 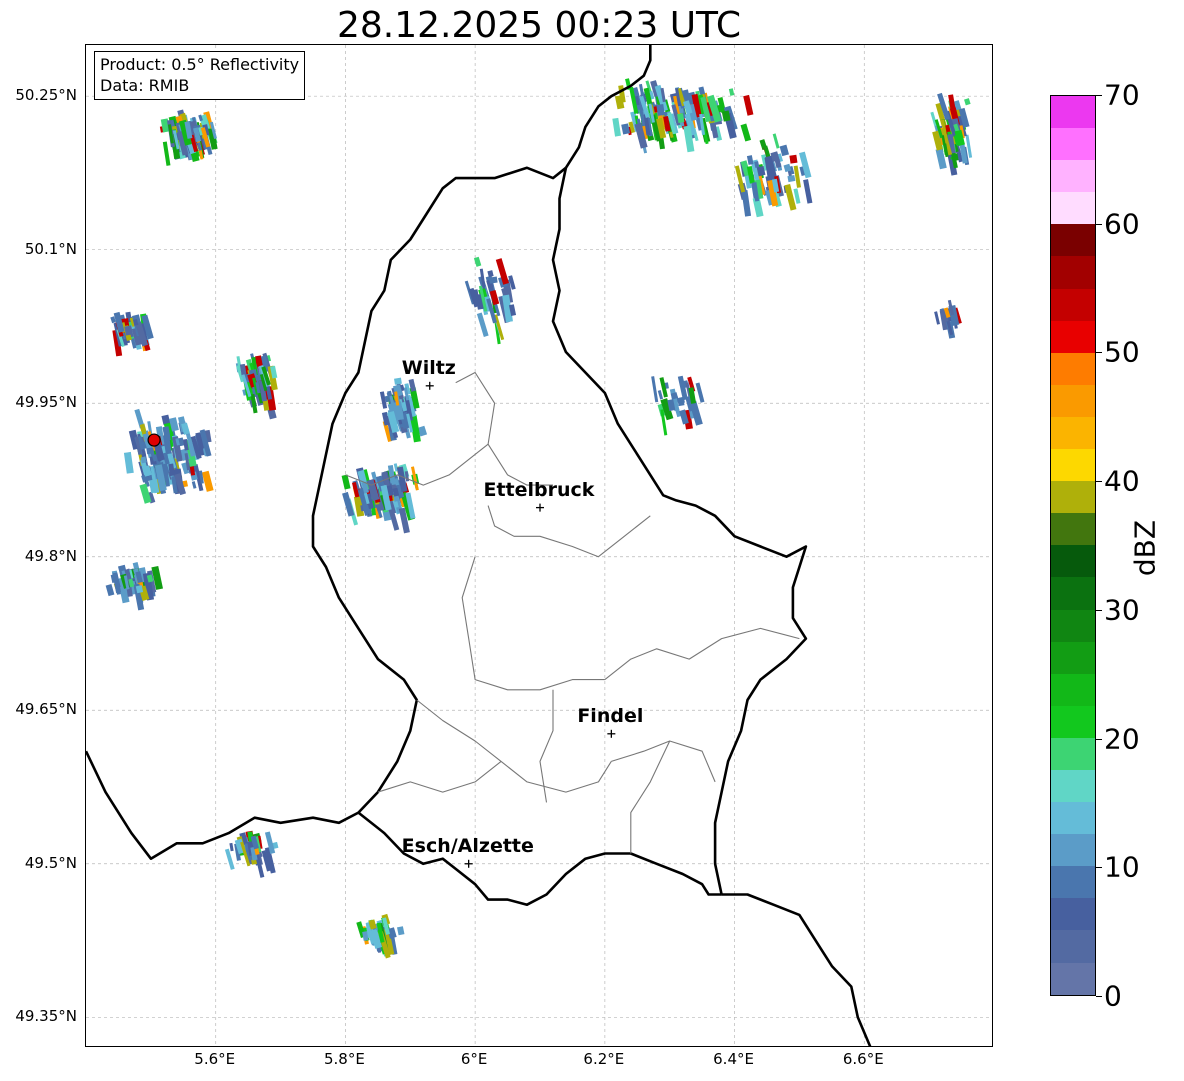 I want to click on country-border-east, so click(x=679, y=531).